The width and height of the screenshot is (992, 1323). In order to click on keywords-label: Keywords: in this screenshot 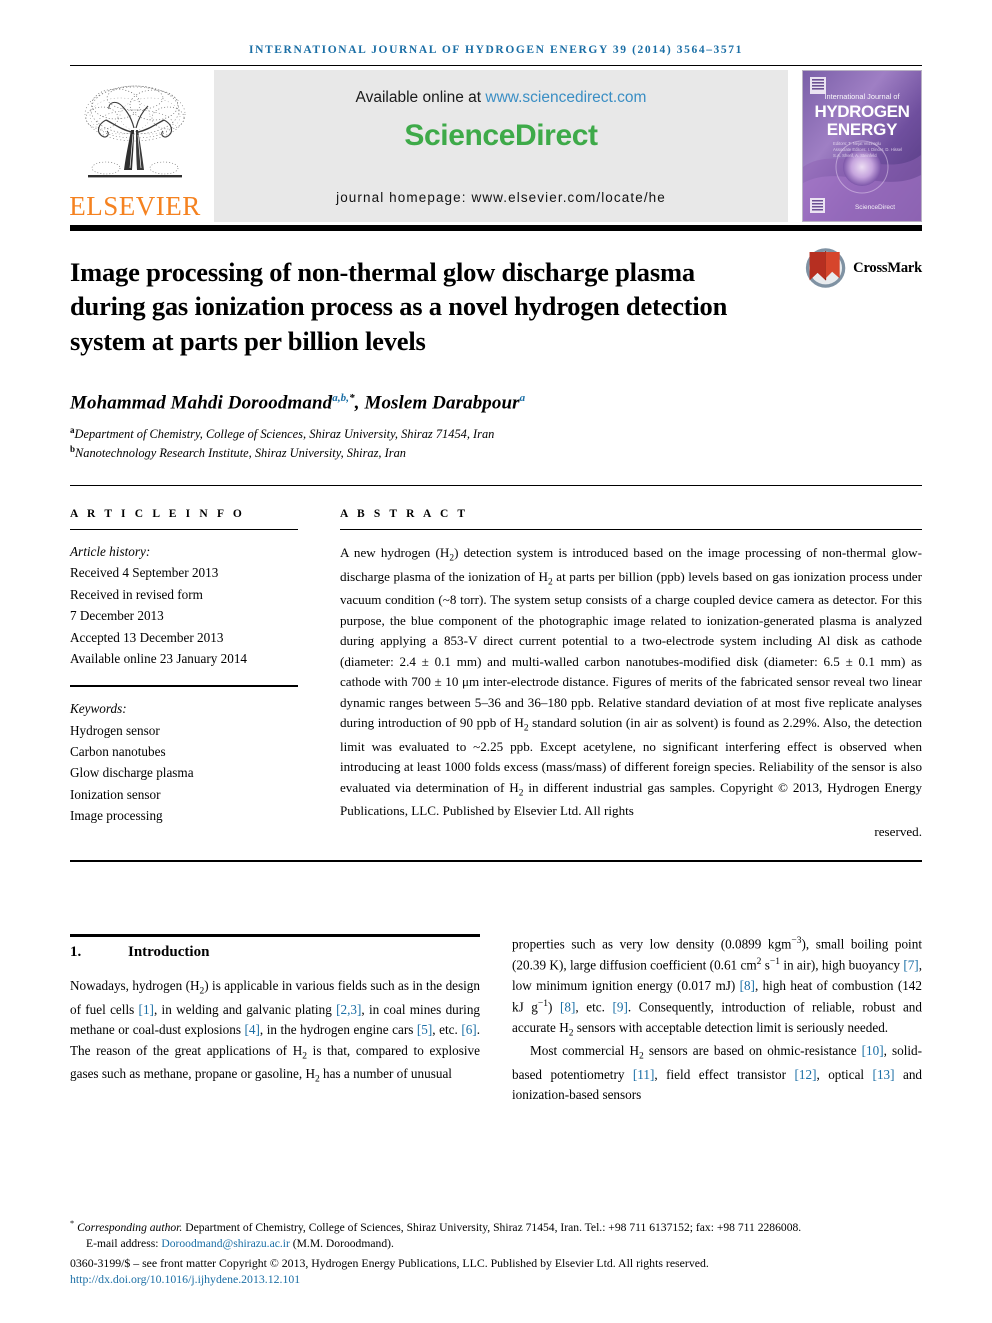, I will do `click(98, 709)`.